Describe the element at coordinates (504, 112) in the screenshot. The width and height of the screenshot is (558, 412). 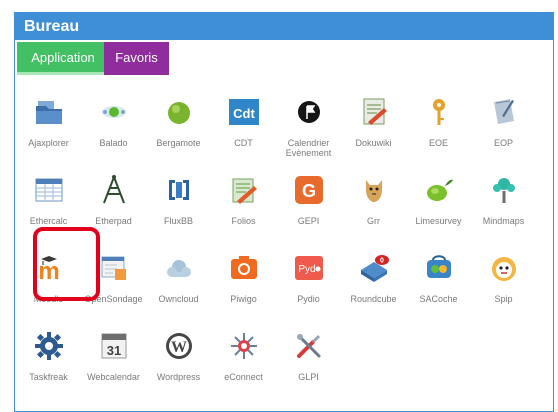
I see `notebook-icon` at that location.